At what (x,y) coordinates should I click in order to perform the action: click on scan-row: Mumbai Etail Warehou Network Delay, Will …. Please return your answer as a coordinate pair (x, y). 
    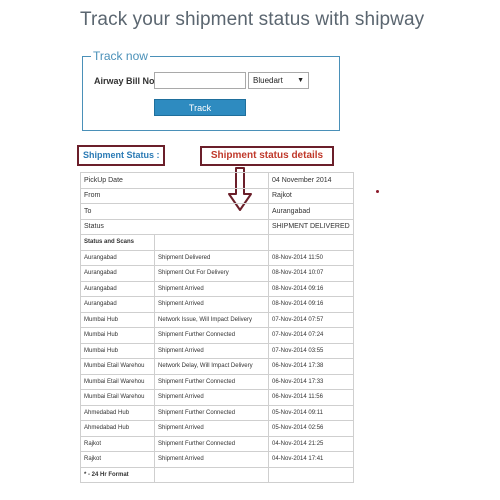
    Looking at the image, I should click on (217, 366).